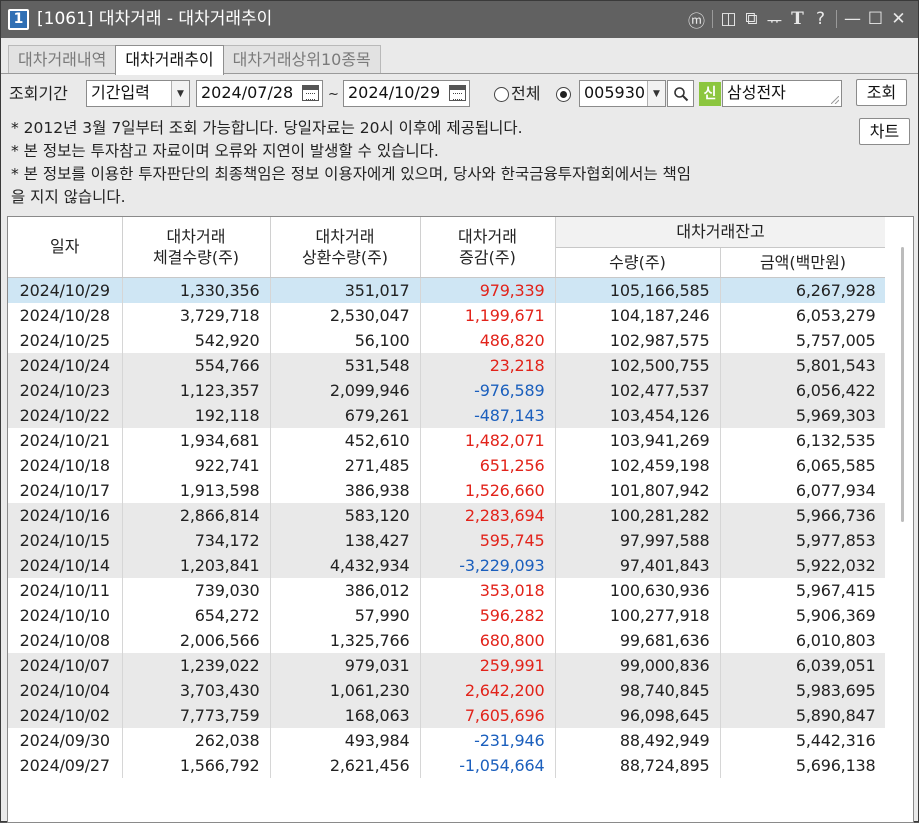  Describe the element at coordinates (196, 365) in the screenshot. I see `cell-executed-qty: 554,766` at that location.